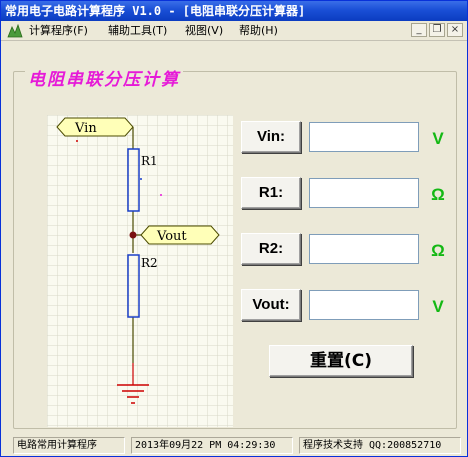 This screenshot has width=468, height=457. Describe the element at coordinates (364, 249) in the screenshot. I see `r2-input` at that location.